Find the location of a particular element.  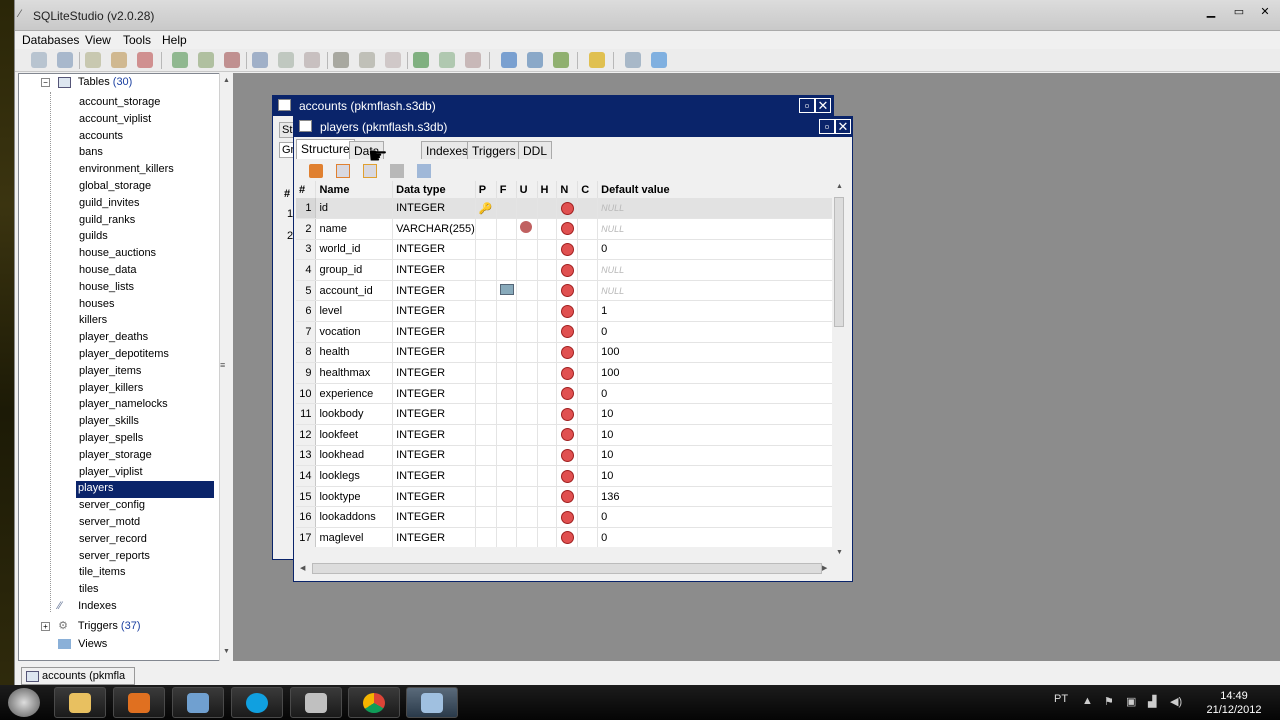

row-number: 3 is located at coordinates (306, 250).